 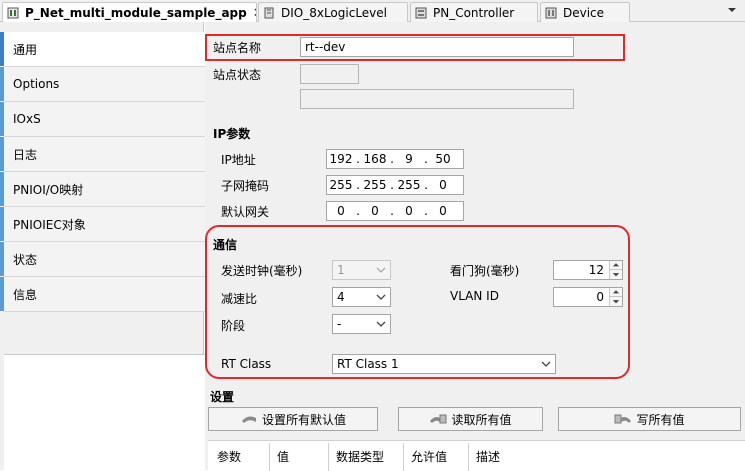 What do you see at coordinates (361, 324) in the screenshot?
I see `phase-select: -` at bounding box center [361, 324].